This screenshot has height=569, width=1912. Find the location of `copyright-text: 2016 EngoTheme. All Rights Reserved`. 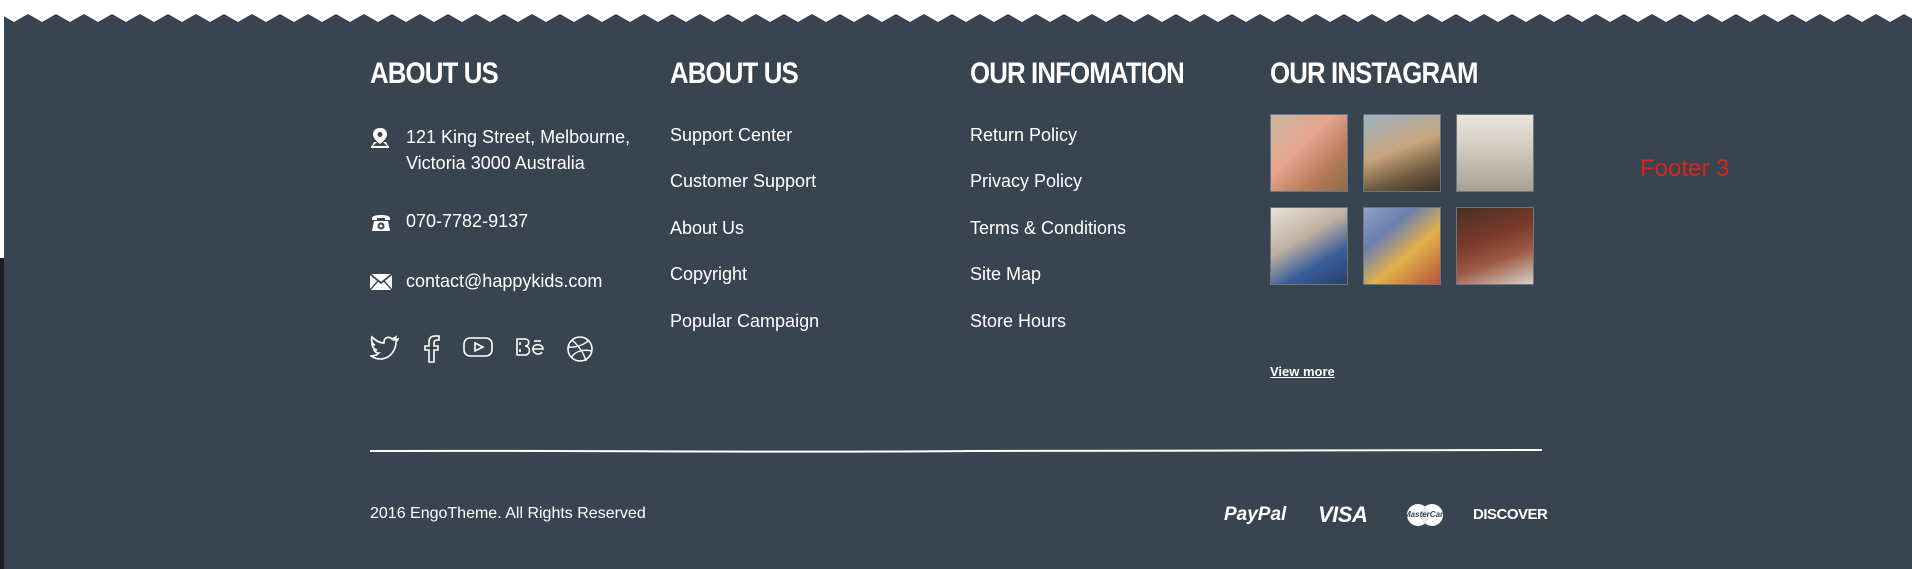

copyright-text: 2016 EngoTheme. All Rights Reserved is located at coordinates (508, 513).